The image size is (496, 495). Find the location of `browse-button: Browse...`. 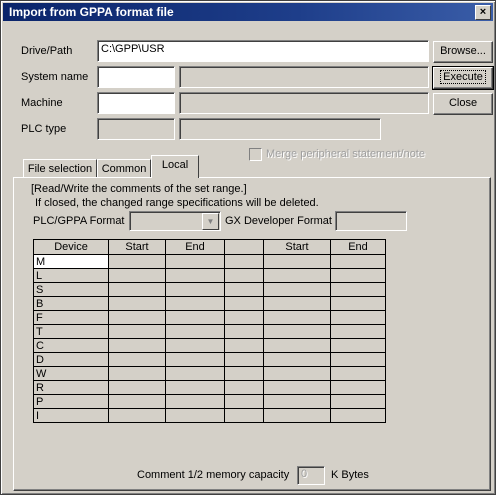

browse-button: Browse... is located at coordinates (463, 52).